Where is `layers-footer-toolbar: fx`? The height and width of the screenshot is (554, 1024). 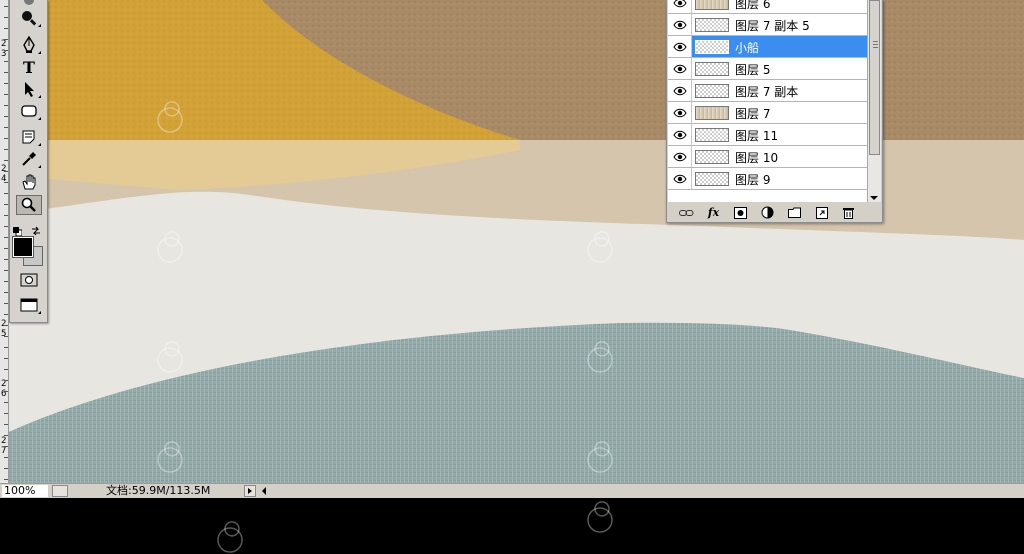
layers-footer-toolbar: fx is located at coordinates (774, 212).